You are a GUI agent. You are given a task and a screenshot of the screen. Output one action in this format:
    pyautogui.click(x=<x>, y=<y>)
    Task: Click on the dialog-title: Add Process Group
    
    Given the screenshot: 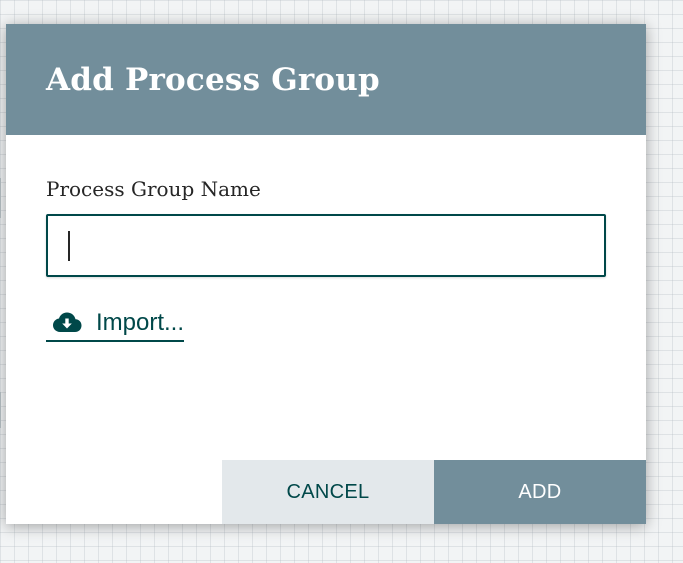 What is the action you would take?
    pyautogui.click(x=213, y=79)
    